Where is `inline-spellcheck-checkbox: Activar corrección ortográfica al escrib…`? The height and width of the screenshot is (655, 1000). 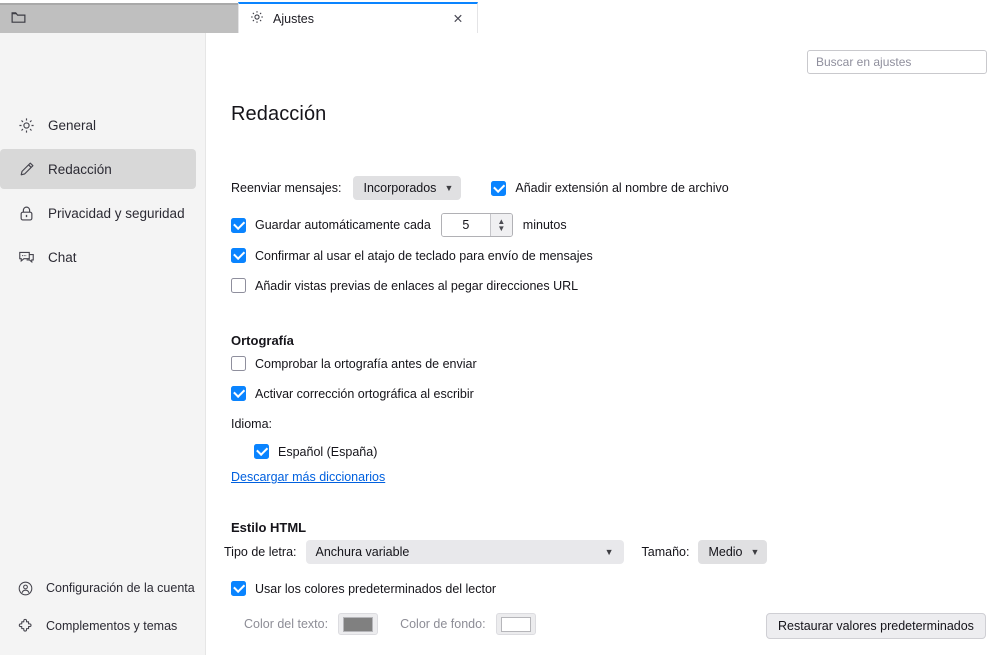
inline-spellcheck-checkbox: Activar corrección ortográfica al escrib… is located at coordinates (352, 393).